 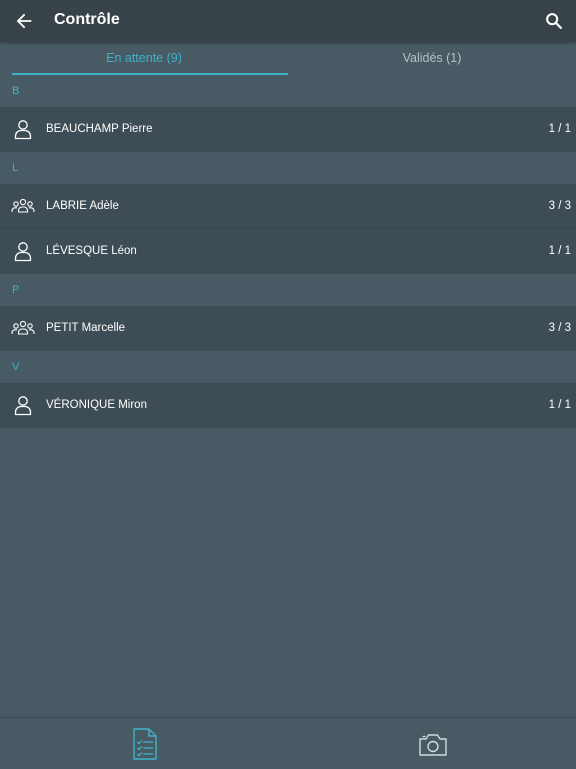 I want to click on checklist-button, so click(x=145, y=744).